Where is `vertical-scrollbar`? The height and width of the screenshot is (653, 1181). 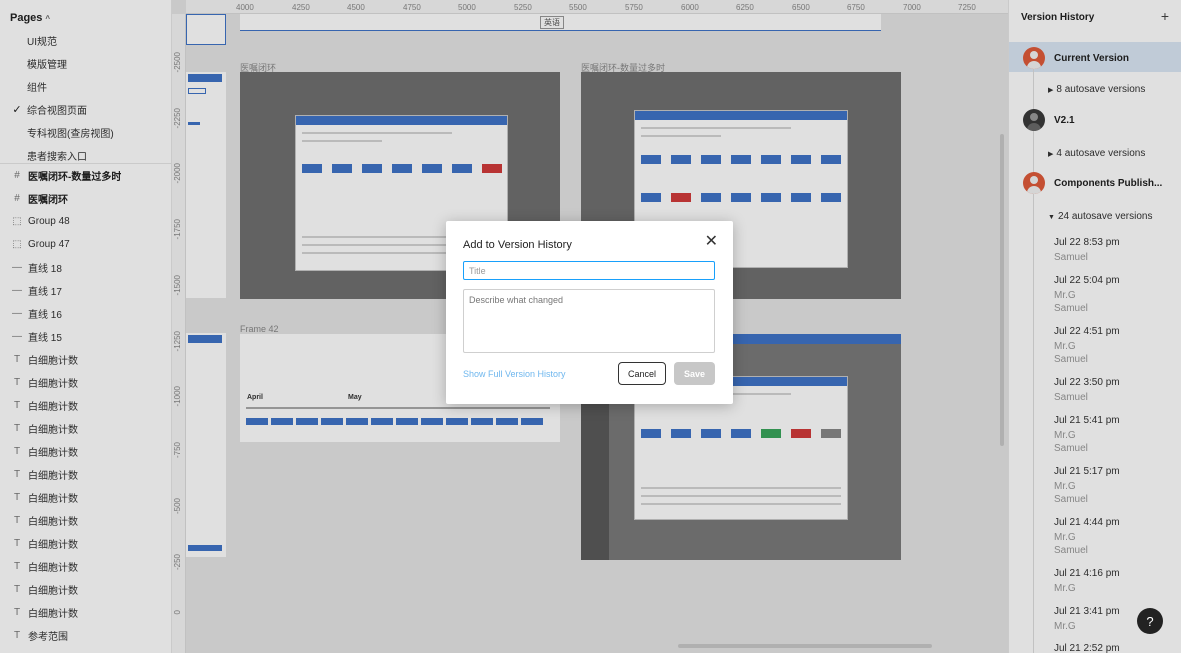
vertical-scrollbar is located at coordinates (1002, 290).